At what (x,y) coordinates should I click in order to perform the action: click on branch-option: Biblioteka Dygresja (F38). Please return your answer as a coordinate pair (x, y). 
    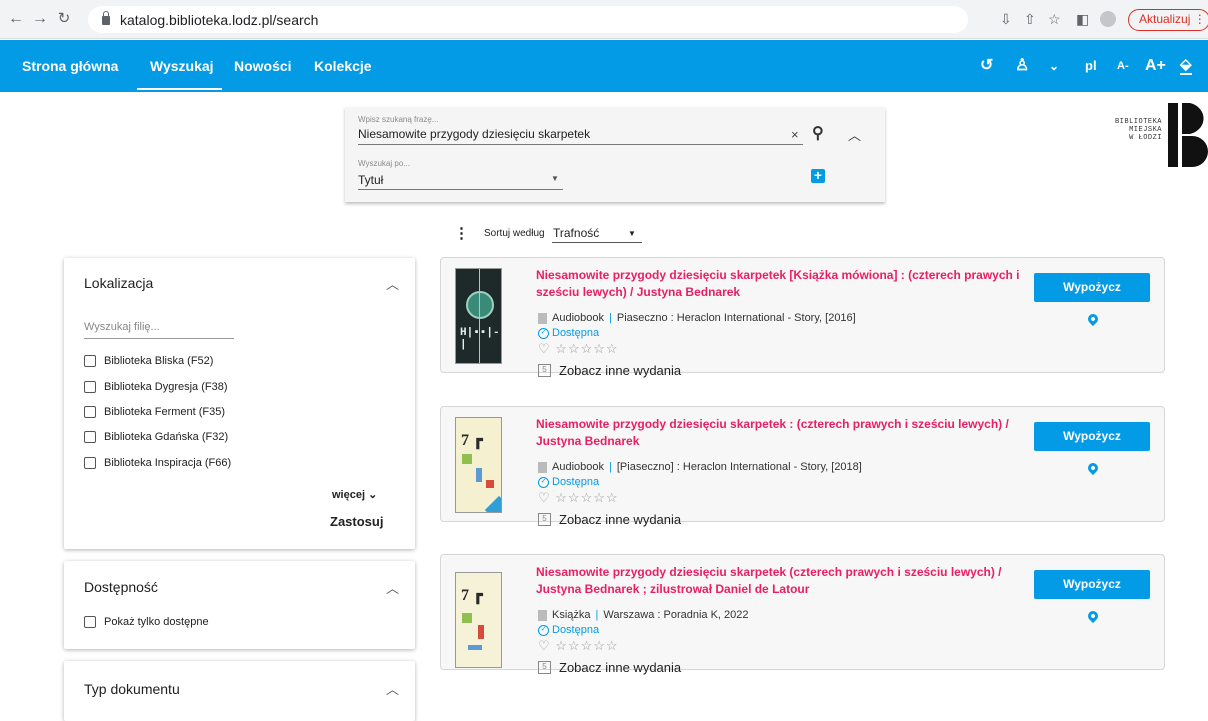
    Looking at the image, I should click on (156, 387).